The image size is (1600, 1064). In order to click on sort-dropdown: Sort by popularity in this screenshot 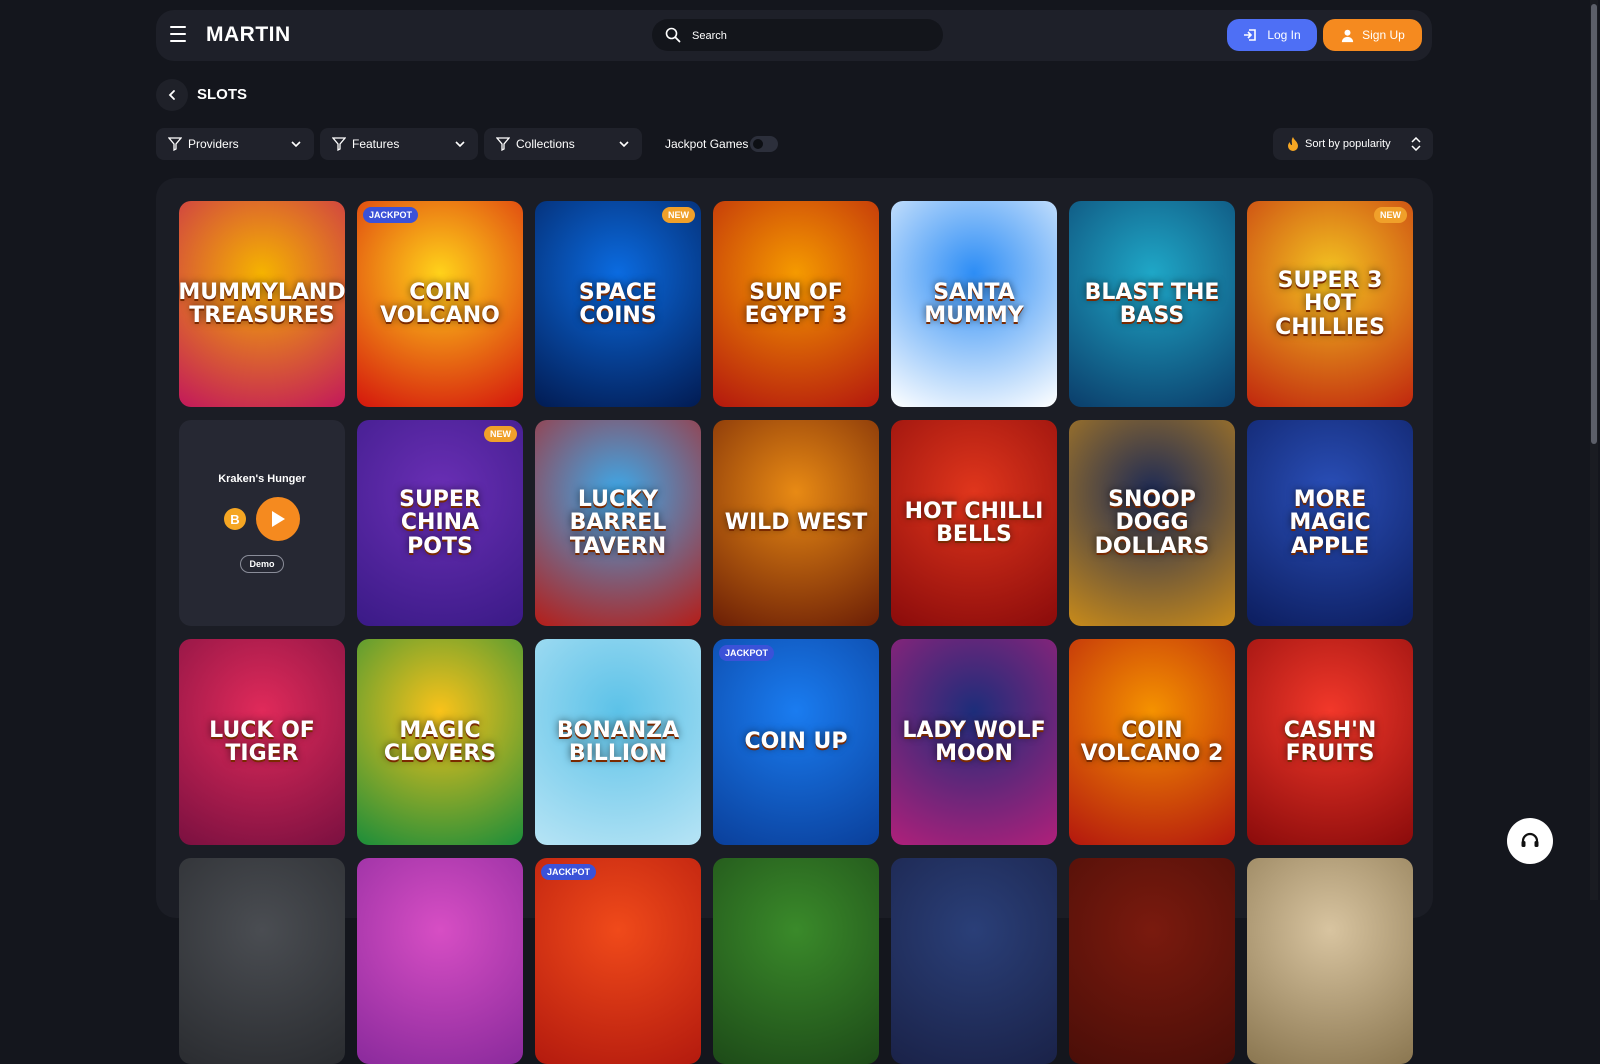, I will do `click(1353, 144)`.